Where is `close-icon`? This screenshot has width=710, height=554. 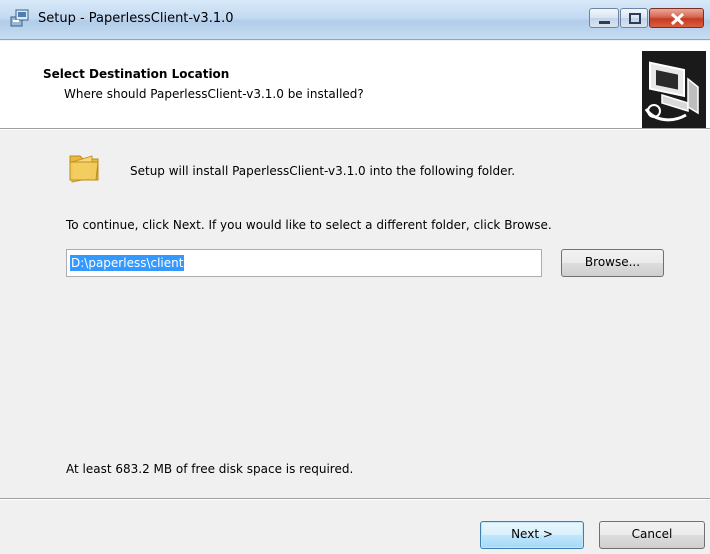 close-icon is located at coordinates (677, 19).